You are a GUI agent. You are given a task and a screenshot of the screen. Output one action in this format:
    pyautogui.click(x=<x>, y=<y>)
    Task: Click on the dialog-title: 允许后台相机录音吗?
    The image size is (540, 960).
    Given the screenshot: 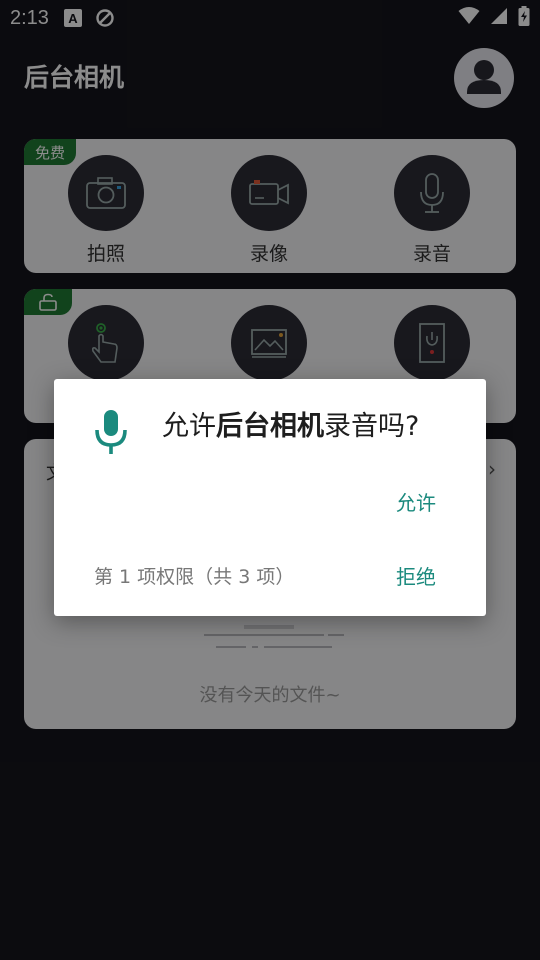 What is the action you would take?
    pyautogui.click(x=312, y=427)
    